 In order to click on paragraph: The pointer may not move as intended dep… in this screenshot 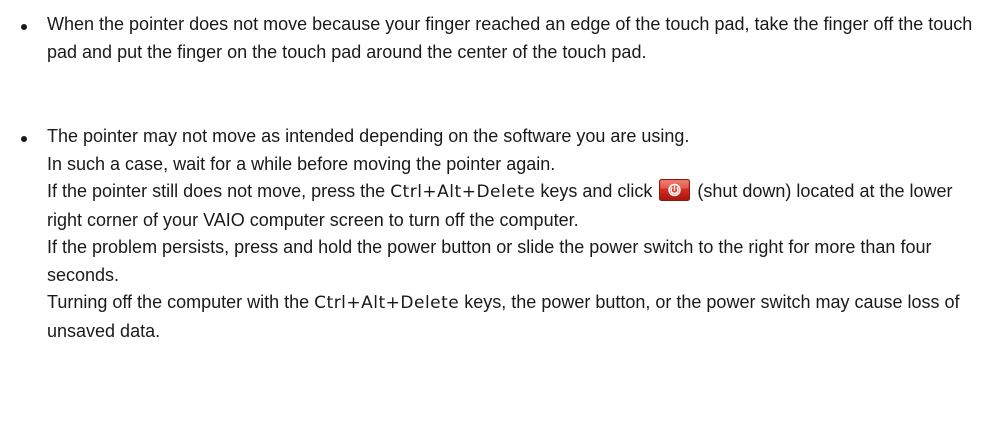, I will do `click(368, 136)`.